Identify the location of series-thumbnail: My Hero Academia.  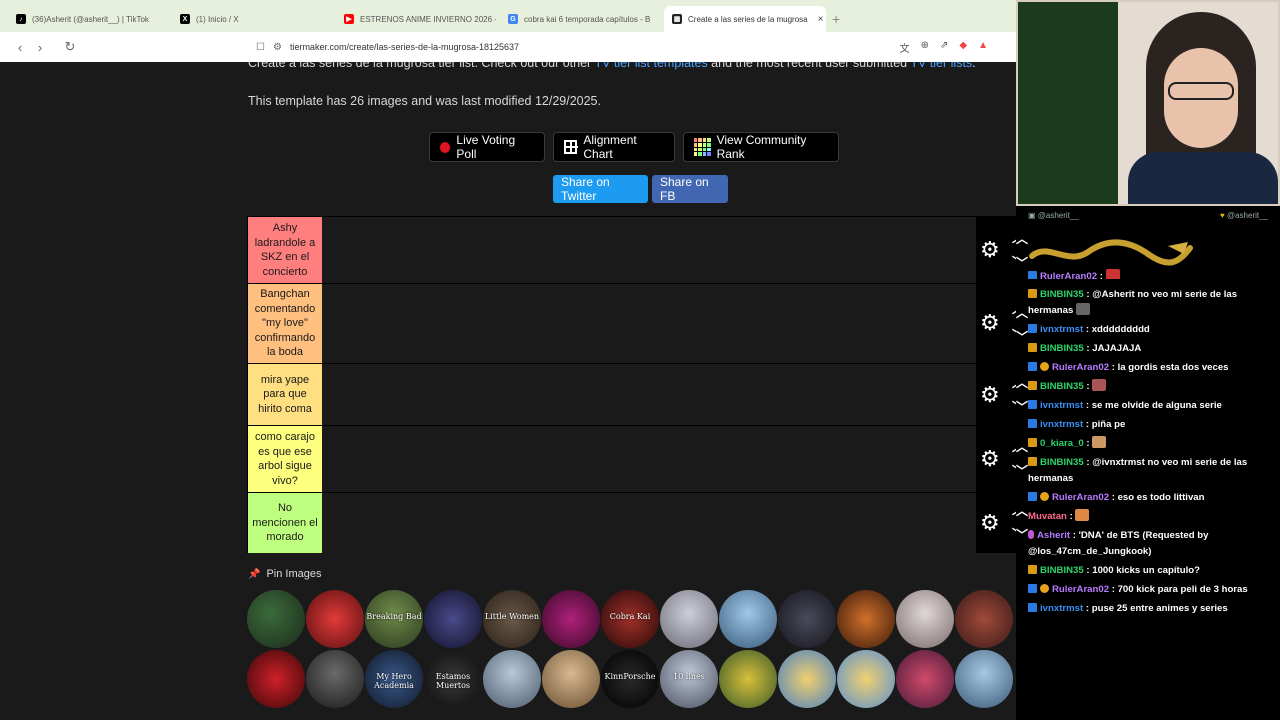
(394, 679).